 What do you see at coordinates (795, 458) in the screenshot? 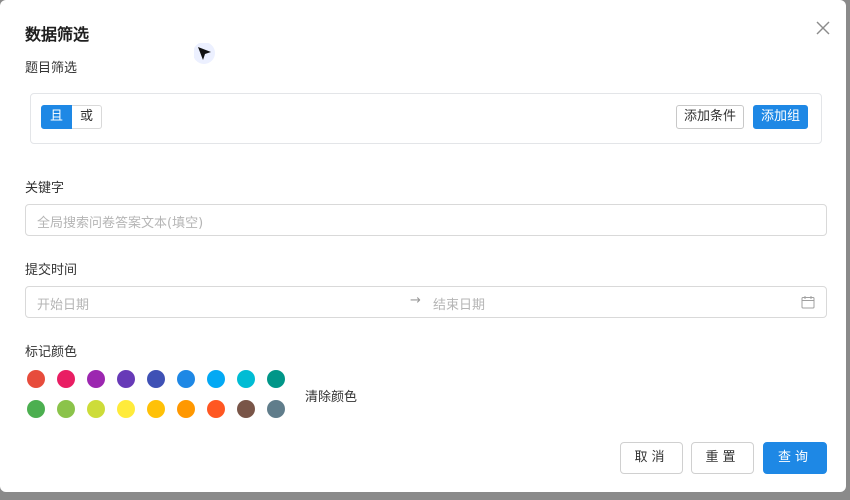
I see `query-button: 查询` at bounding box center [795, 458].